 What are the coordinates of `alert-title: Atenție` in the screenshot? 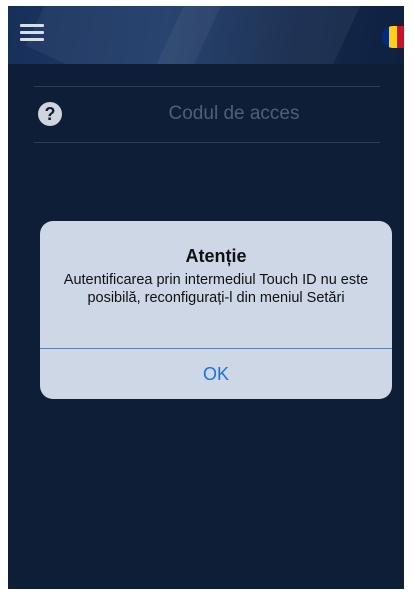 It's located at (216, 256).